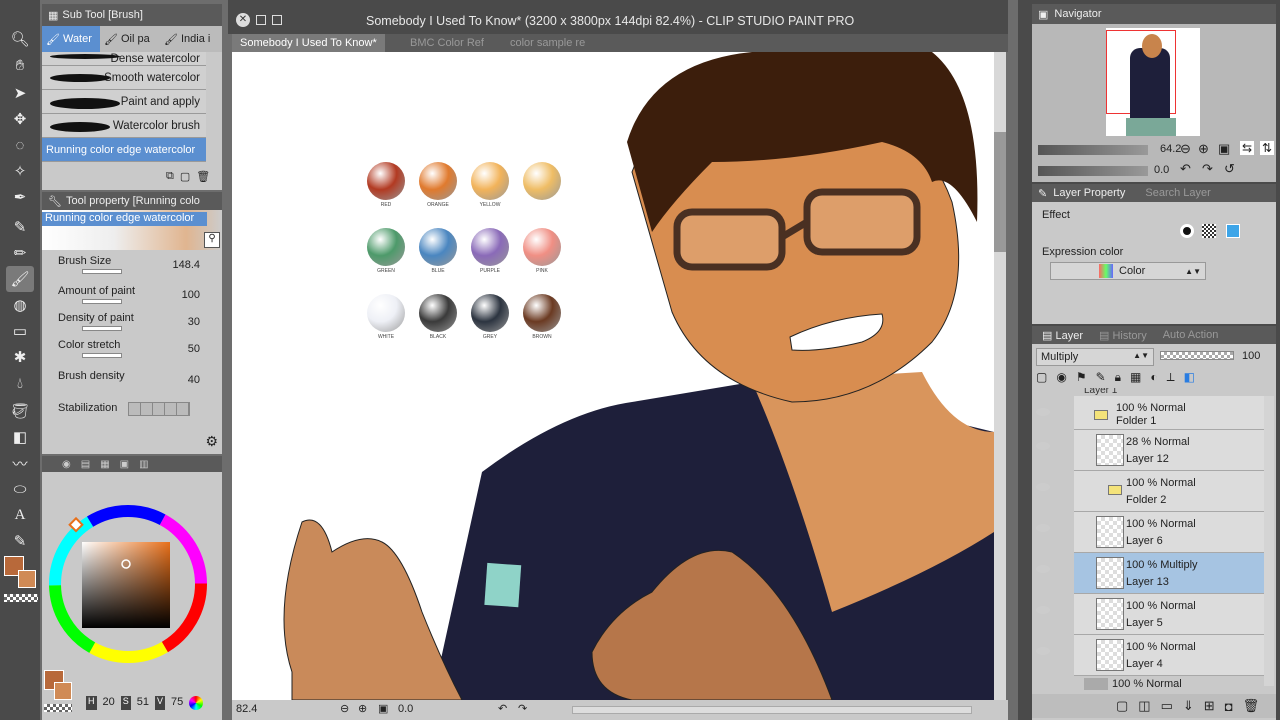  What do you see at coordinates (1144, 706) in the screenshot?
I see `new-vector-layer-icon: ◫` at bounding box center [1144, 706].